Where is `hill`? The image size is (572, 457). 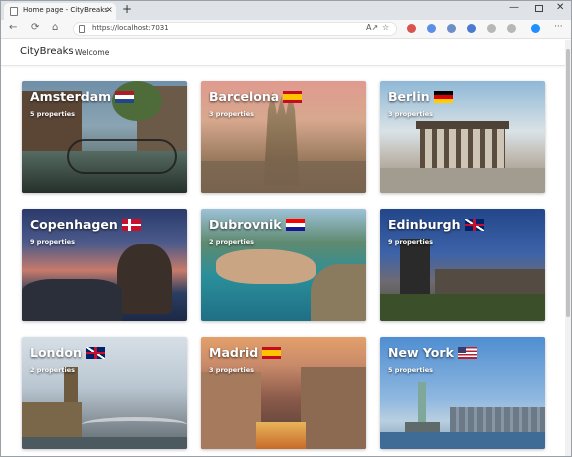
hill is located at coordinates (462, 307).